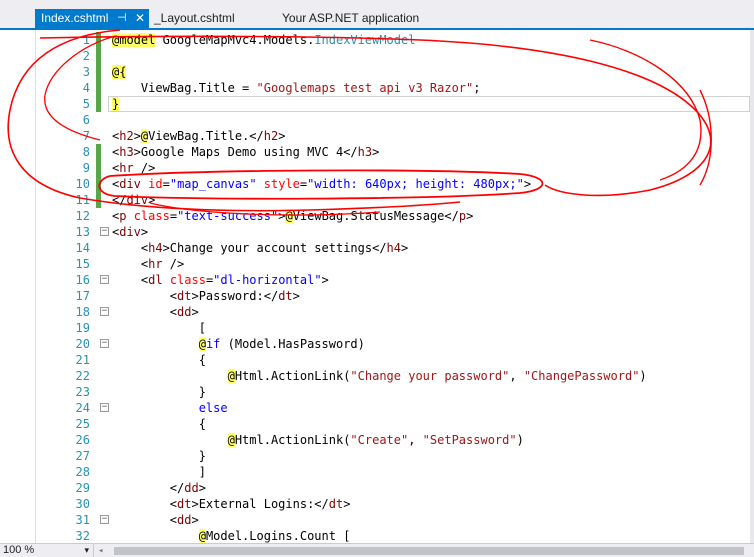  What do you see at coordinates (206, 136) in the screenshot?
I see `code-token: ViewBag.Title.</` at bounding box center [206, 136].